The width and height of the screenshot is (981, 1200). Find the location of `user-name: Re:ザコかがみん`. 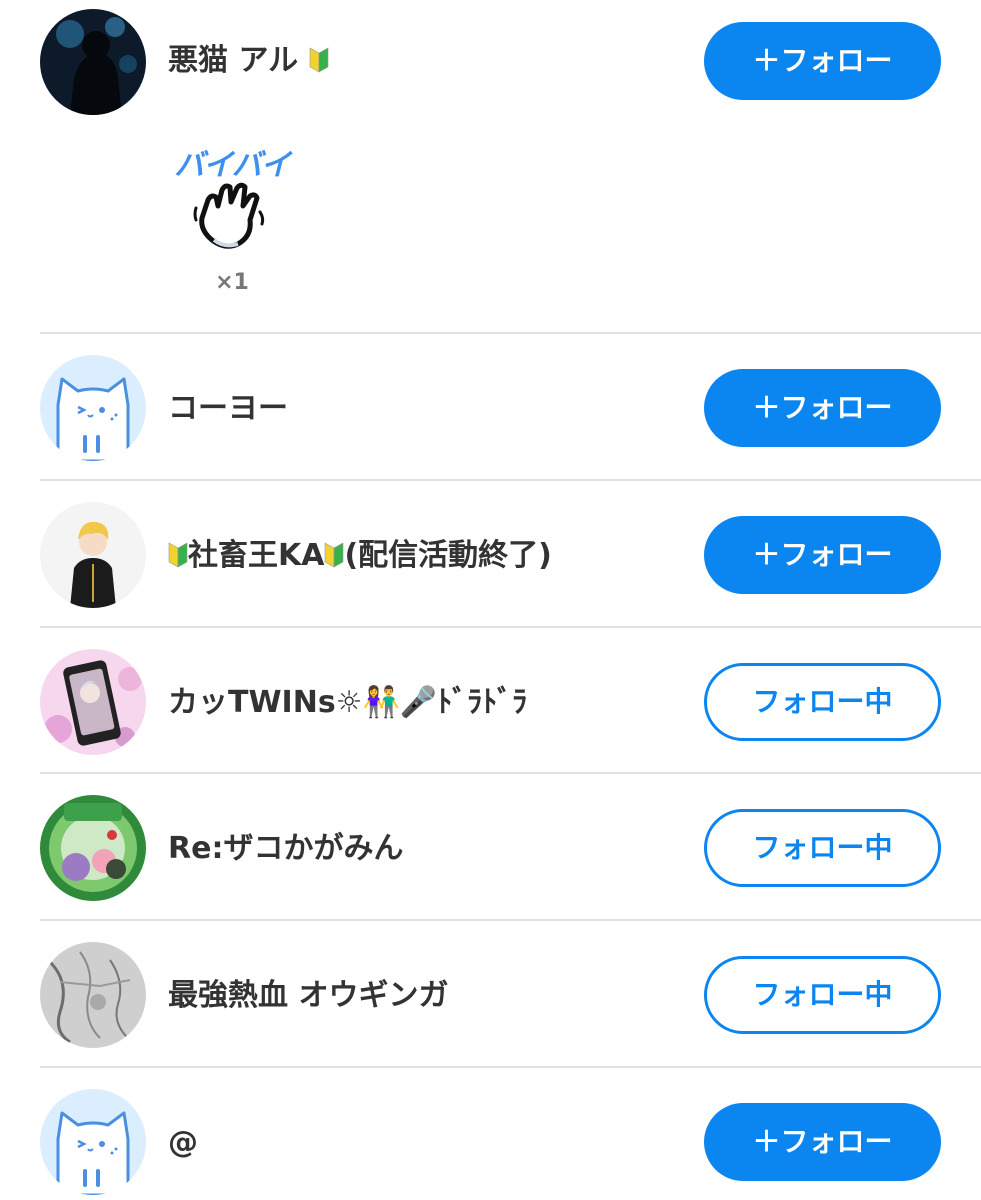

user-name: Re:ザコかがみん is located at coordinates (285, 849).